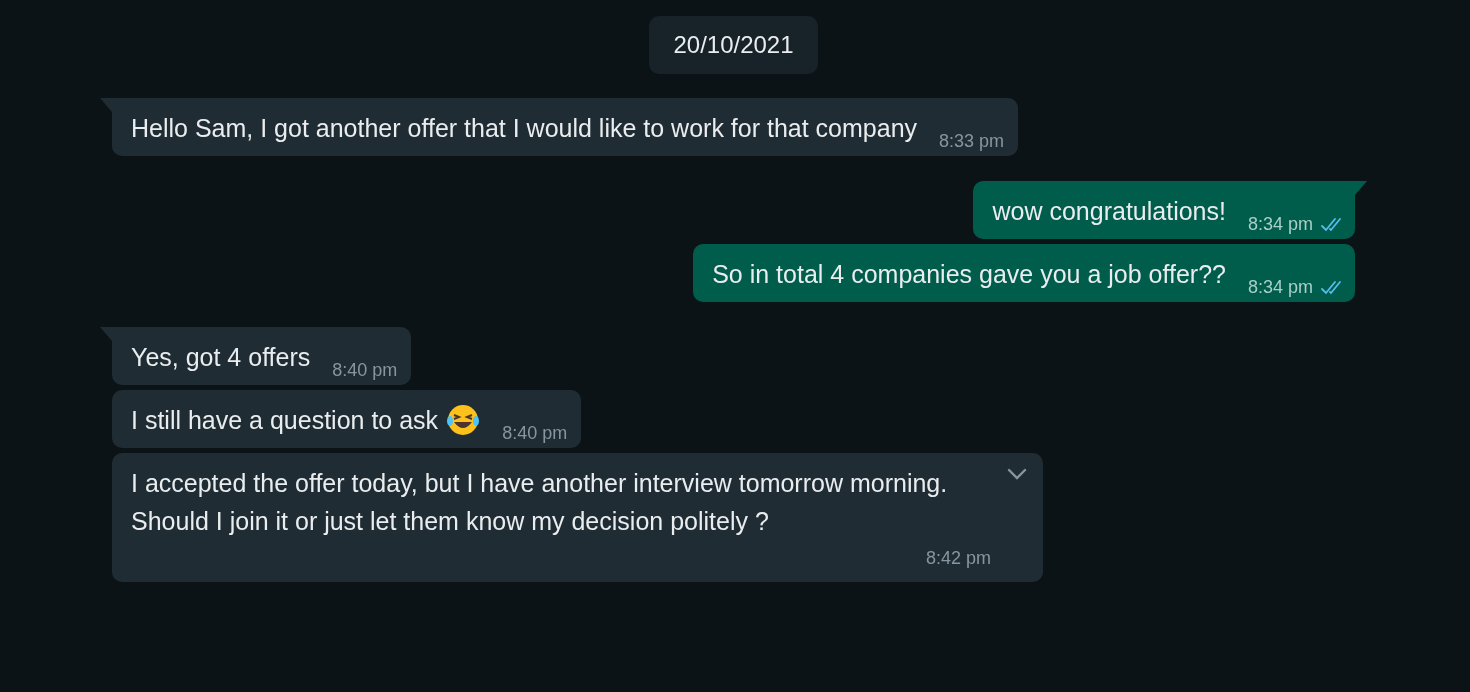 Image resolution: width=1470 pixels, height=692 pixels. I want to click on message-time: 8:42 pm, so click(958, 558).